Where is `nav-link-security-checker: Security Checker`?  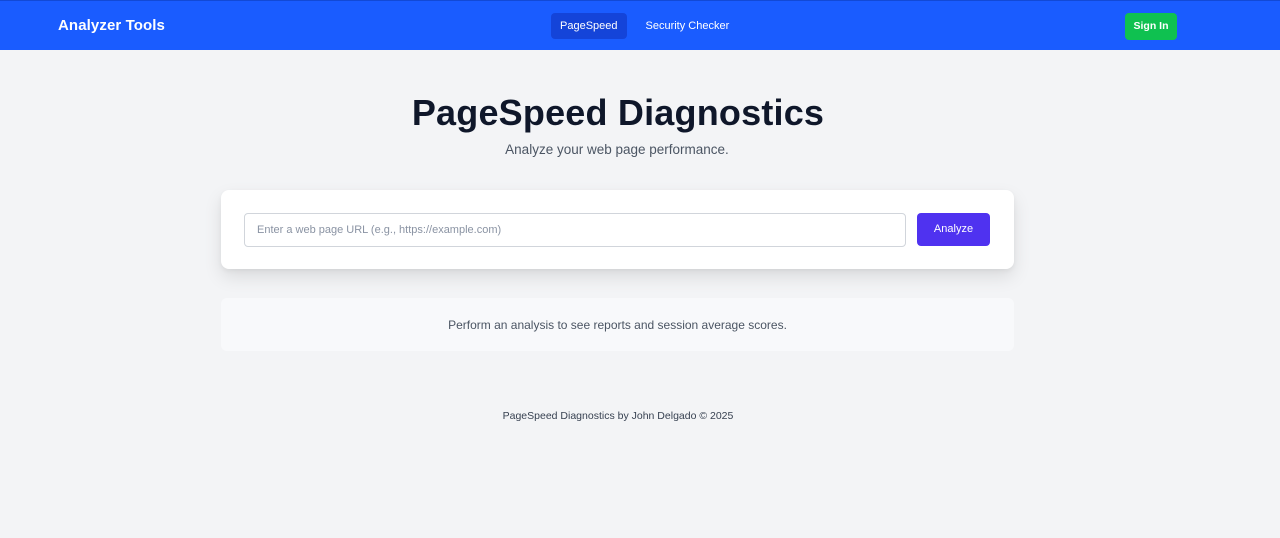 nav-link-security-checker: Security Checker is located at coordinates (688, 26).